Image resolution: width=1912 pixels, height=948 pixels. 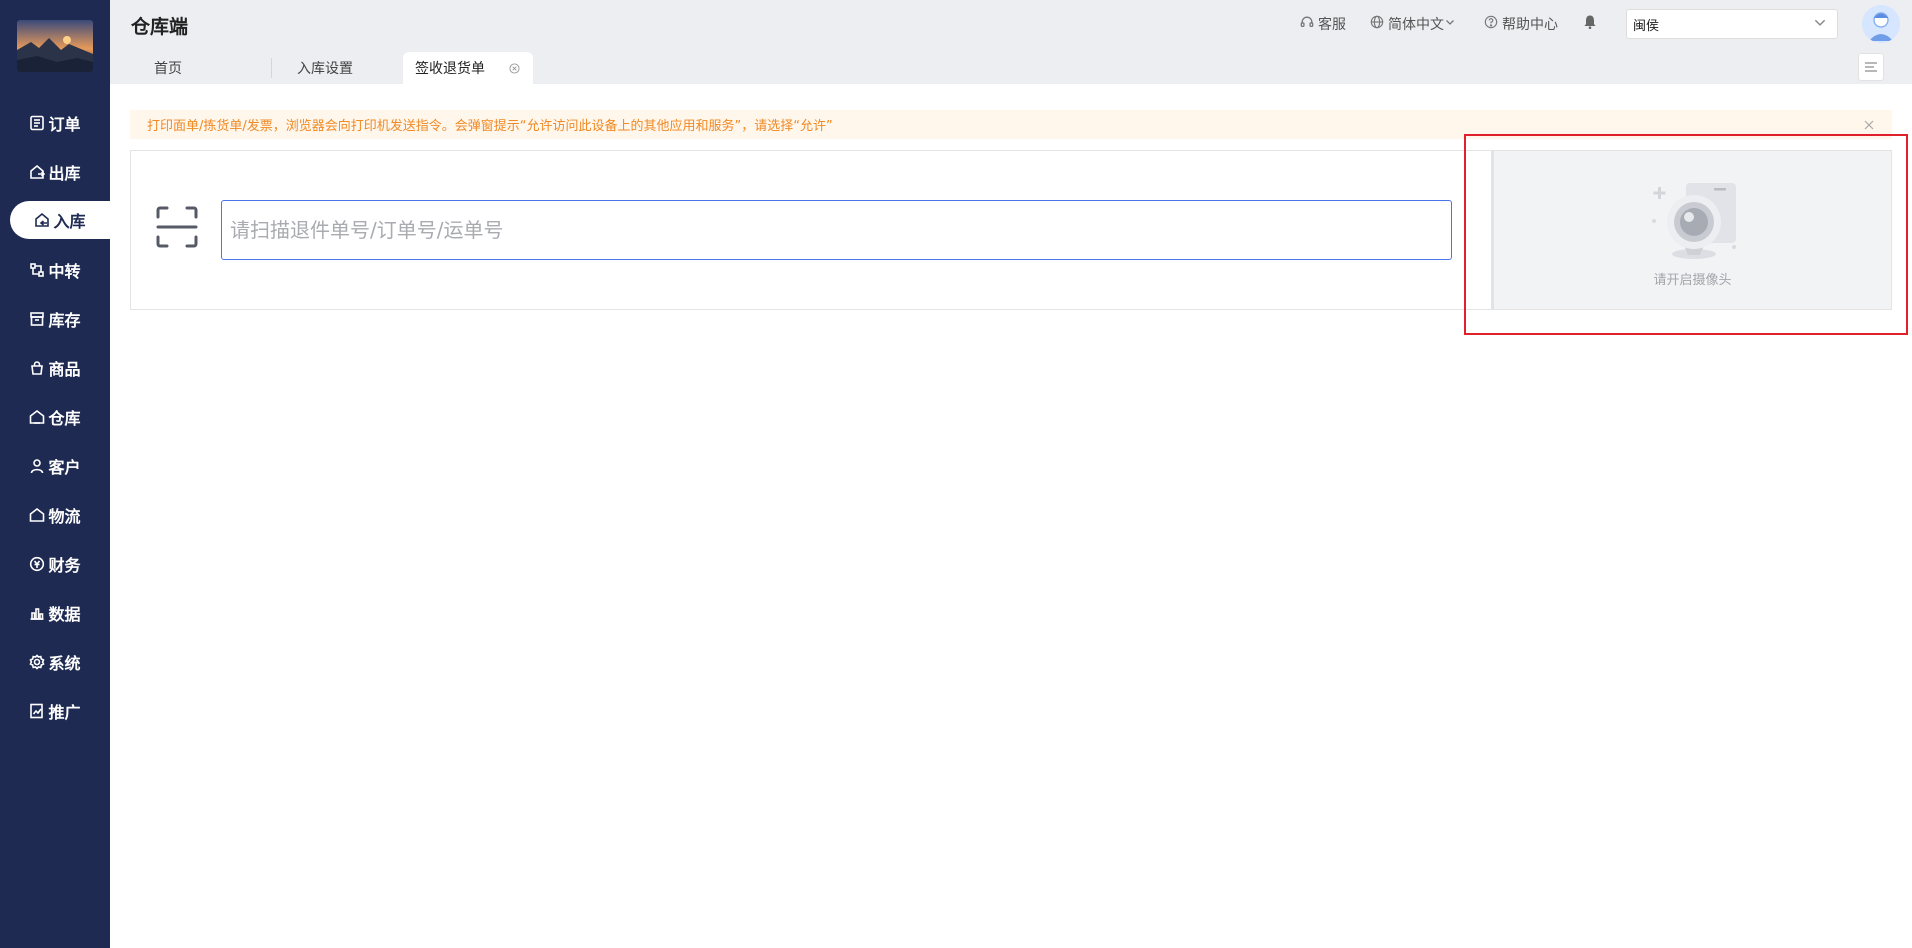 I want to click on inbound-icon, so click(x=42, y=220).